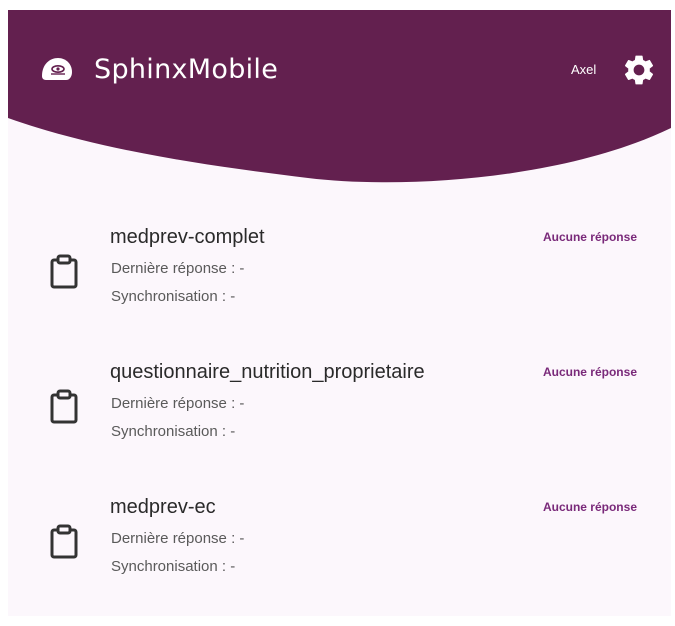 Image resolution: width=675 pixels, height=626 pixels. What do you see at coordinates (163, 507) in the screenshot?
I see `survey-name: medprev-ec` at bounding box center [163, 507].